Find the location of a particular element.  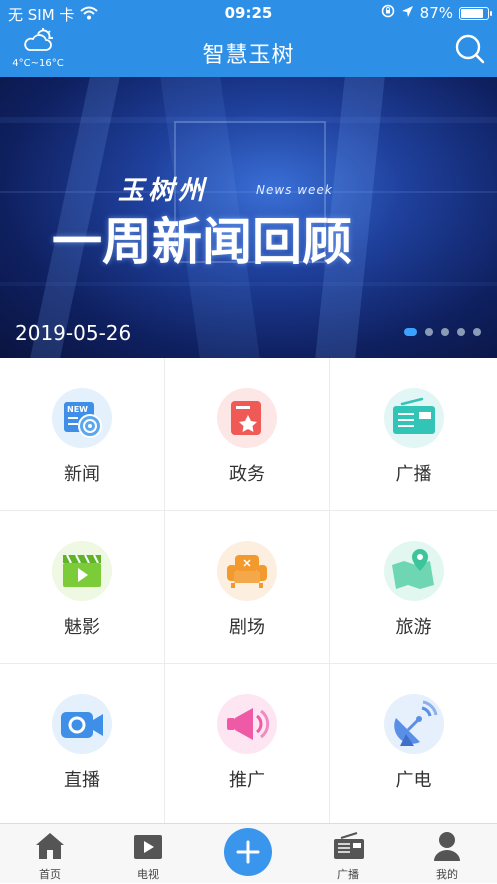

grid-item-promotion: 推广 is located at coordinates (247, 743).